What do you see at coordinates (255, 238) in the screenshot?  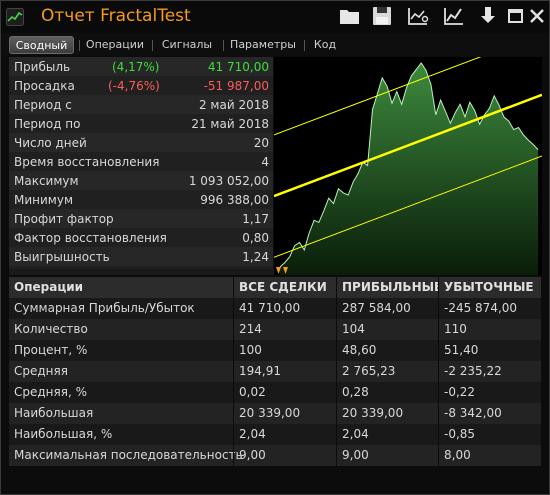 I see `summary-value: 0,80` at bounding box center [255, 238].